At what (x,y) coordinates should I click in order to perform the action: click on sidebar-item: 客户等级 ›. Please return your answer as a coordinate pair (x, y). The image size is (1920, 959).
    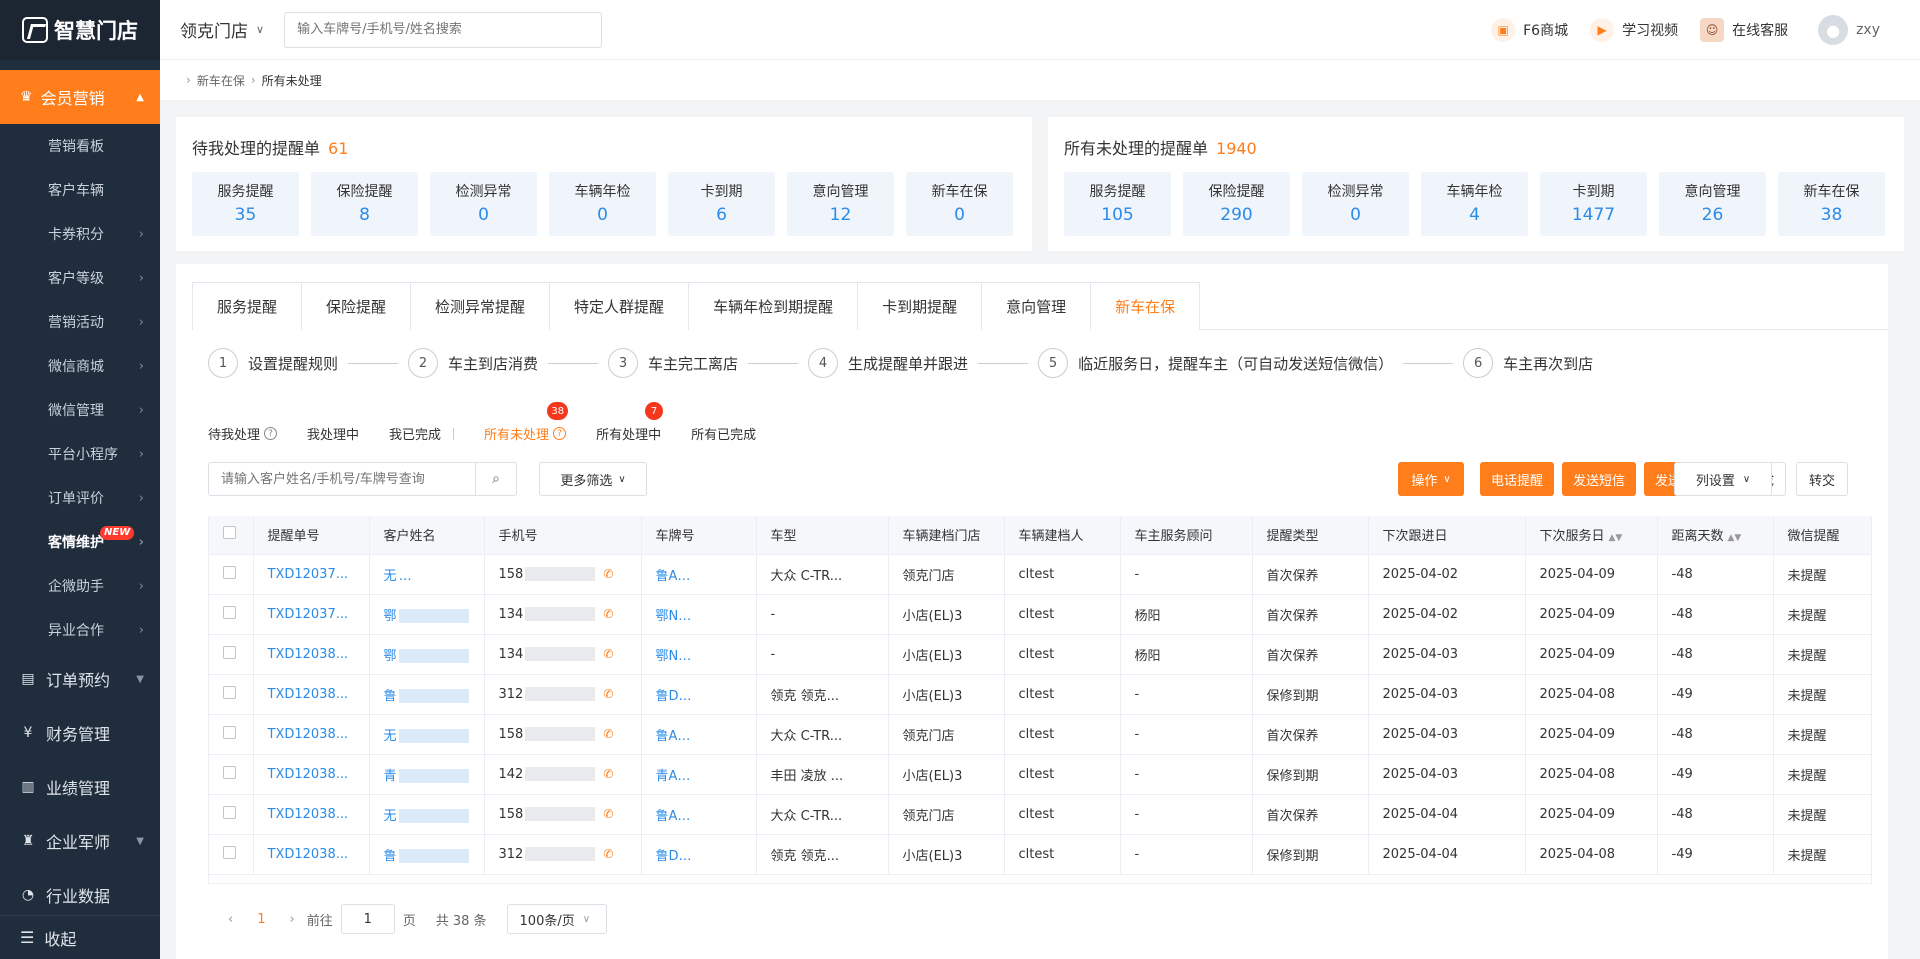
    Looking at the image, I should click on (80, 278).